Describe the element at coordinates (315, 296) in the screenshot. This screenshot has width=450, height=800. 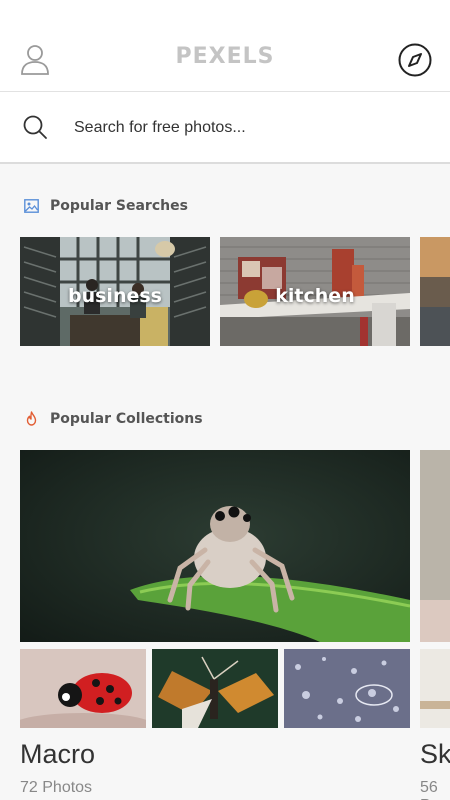
I see `tile-label: kitchen` at that location.